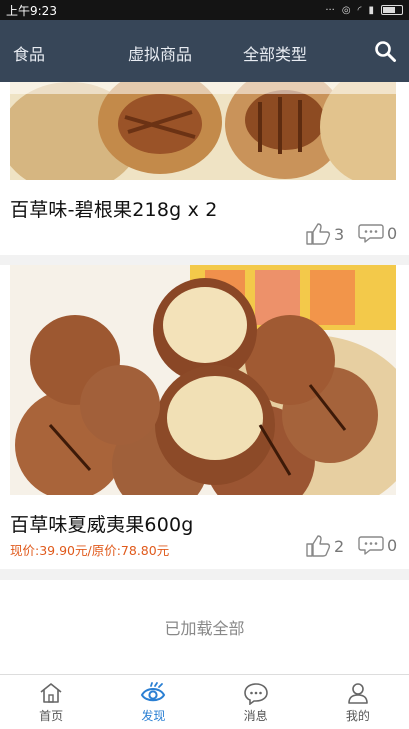  Describe the element at coordinates (255, 693) in the screenshot. I see `message-icon` at that location.